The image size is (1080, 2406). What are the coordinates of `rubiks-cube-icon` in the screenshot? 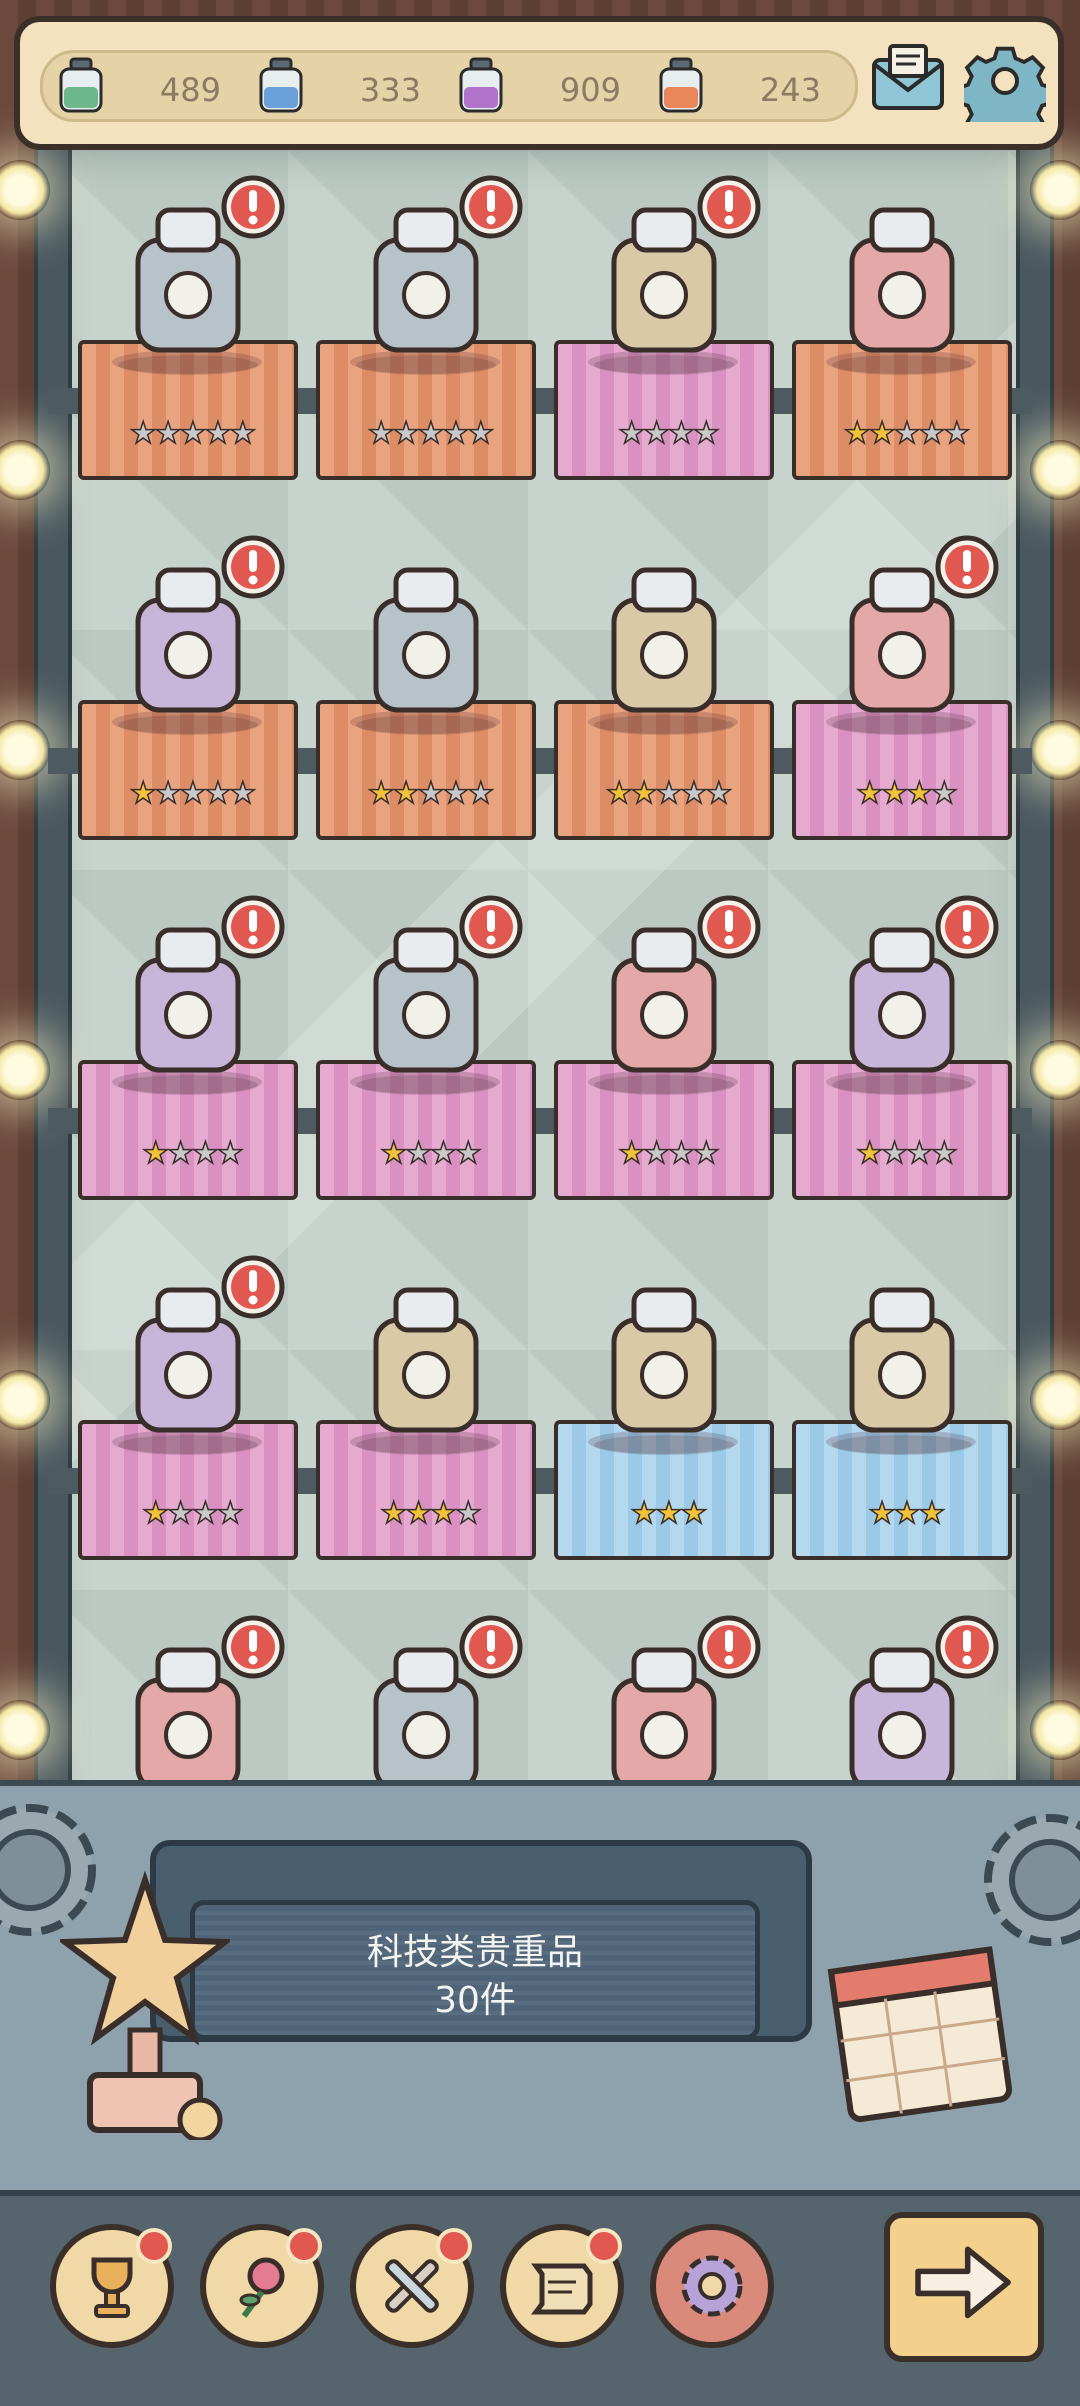 It's located at (664, 640).